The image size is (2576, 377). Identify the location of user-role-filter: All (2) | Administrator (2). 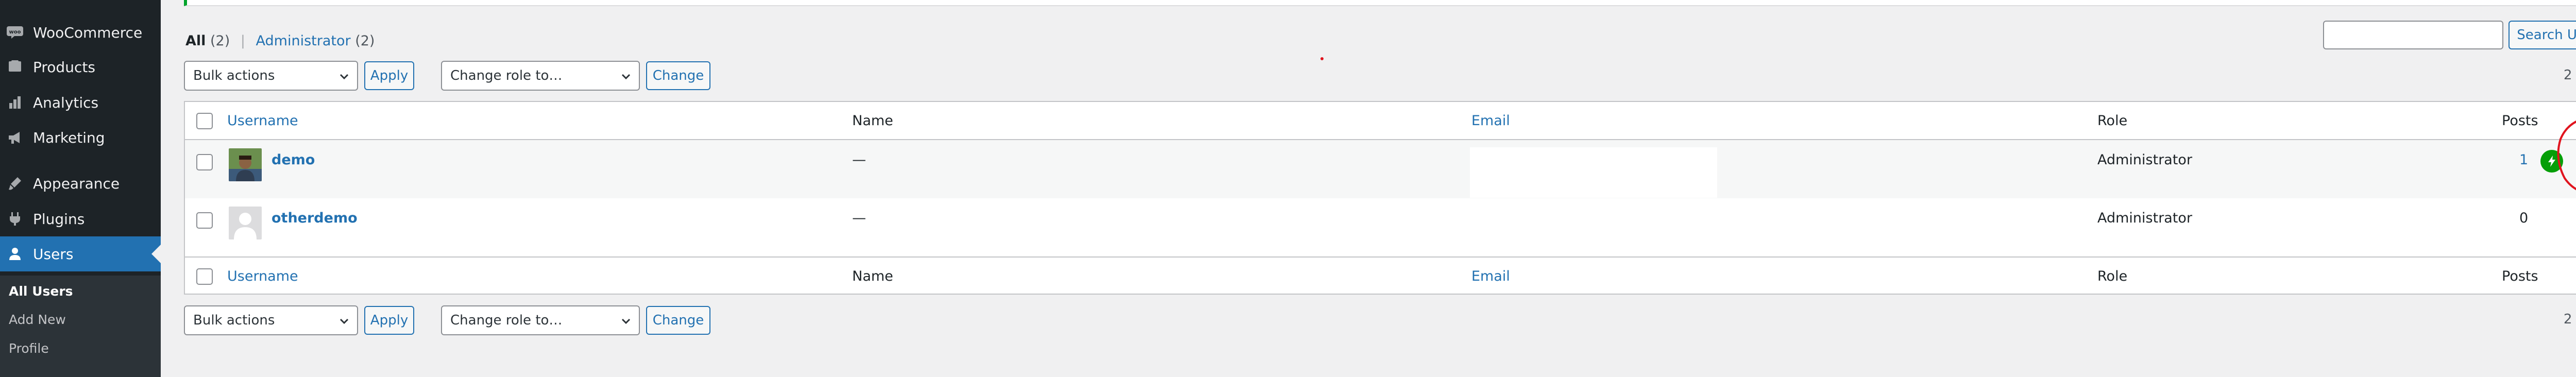
(280, 41).